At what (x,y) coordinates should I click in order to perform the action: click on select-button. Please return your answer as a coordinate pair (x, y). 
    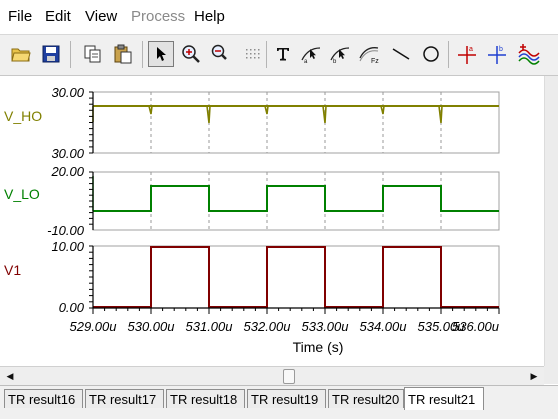
    Looking at the image, I should click on (161, 54).